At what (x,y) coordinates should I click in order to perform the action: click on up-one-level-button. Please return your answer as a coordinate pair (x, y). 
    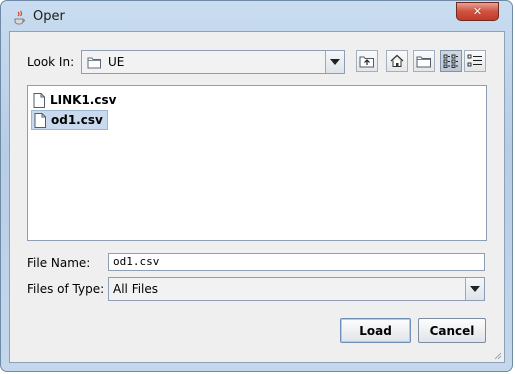
    Looking at the image, I should click on (367, 61).